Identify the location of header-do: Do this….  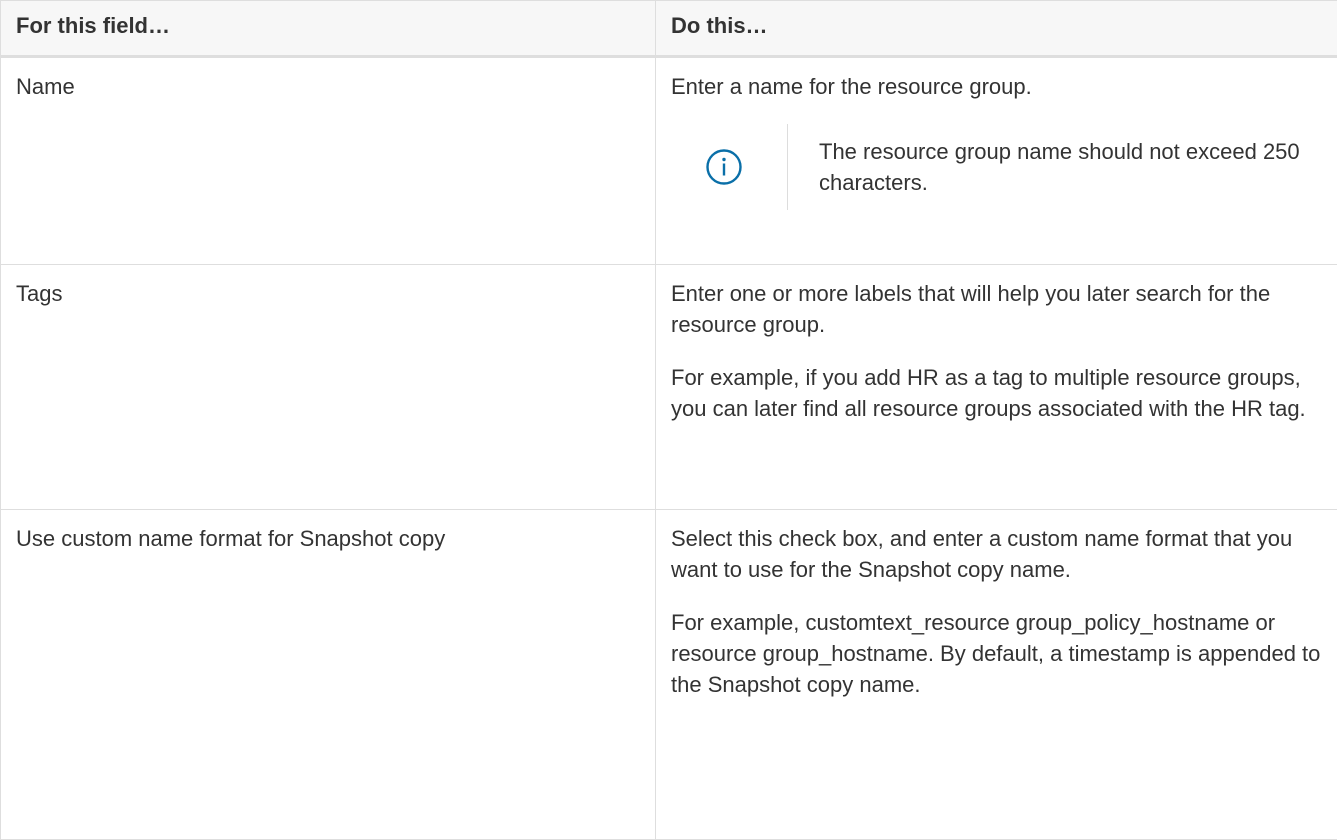
(996, 29).